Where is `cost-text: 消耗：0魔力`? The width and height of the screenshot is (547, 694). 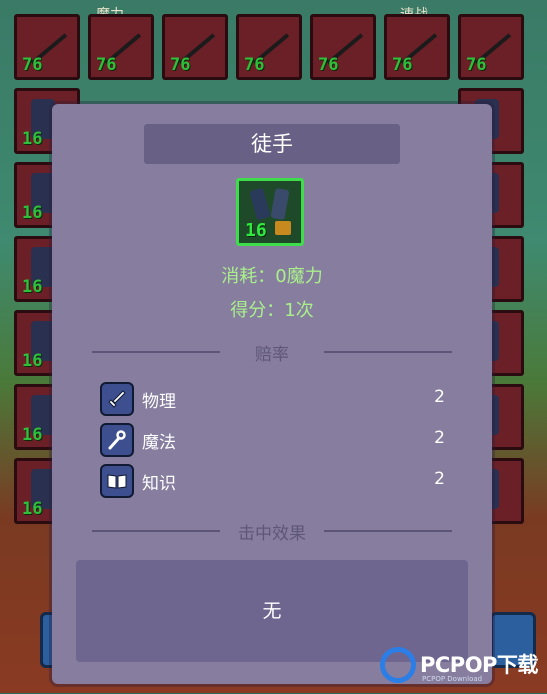 cost-text: 消耗：0魔力 is located at coordinates (272, 276).